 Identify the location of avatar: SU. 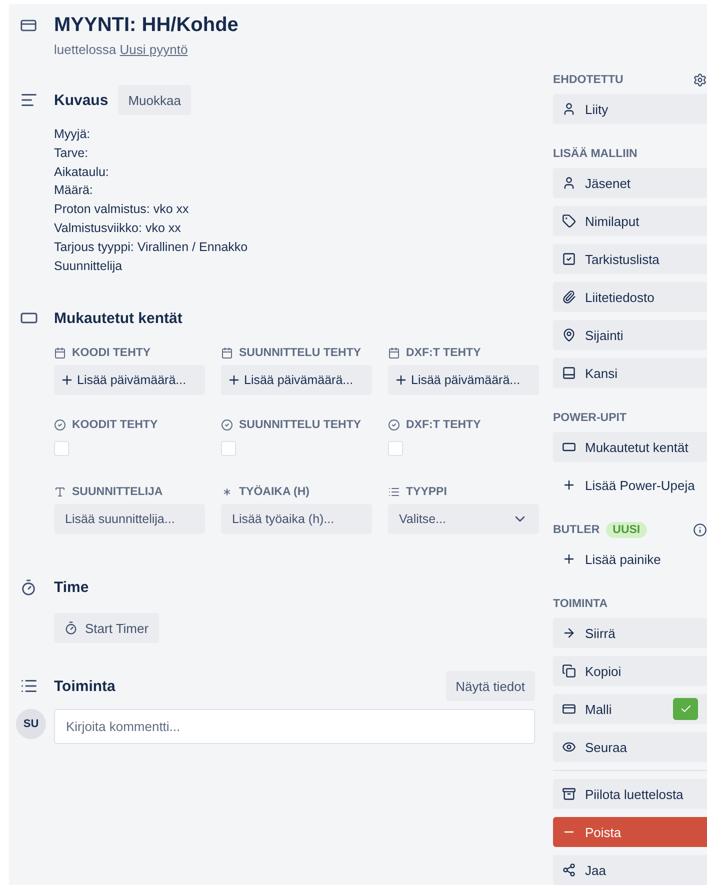
(31, 724).